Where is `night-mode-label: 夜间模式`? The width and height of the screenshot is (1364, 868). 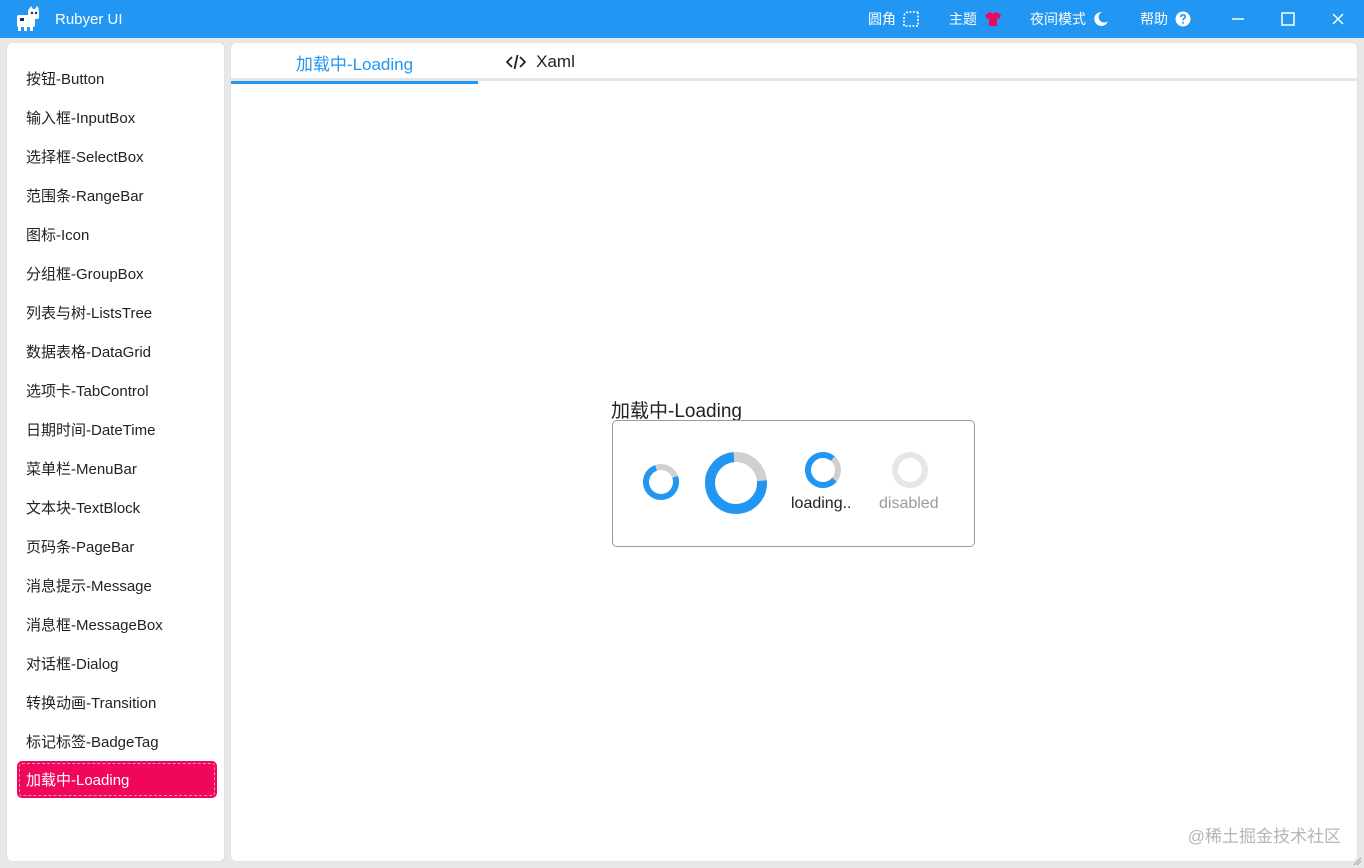
night-mode-label: 夜间模式 is located at coordinates (1058, 19).